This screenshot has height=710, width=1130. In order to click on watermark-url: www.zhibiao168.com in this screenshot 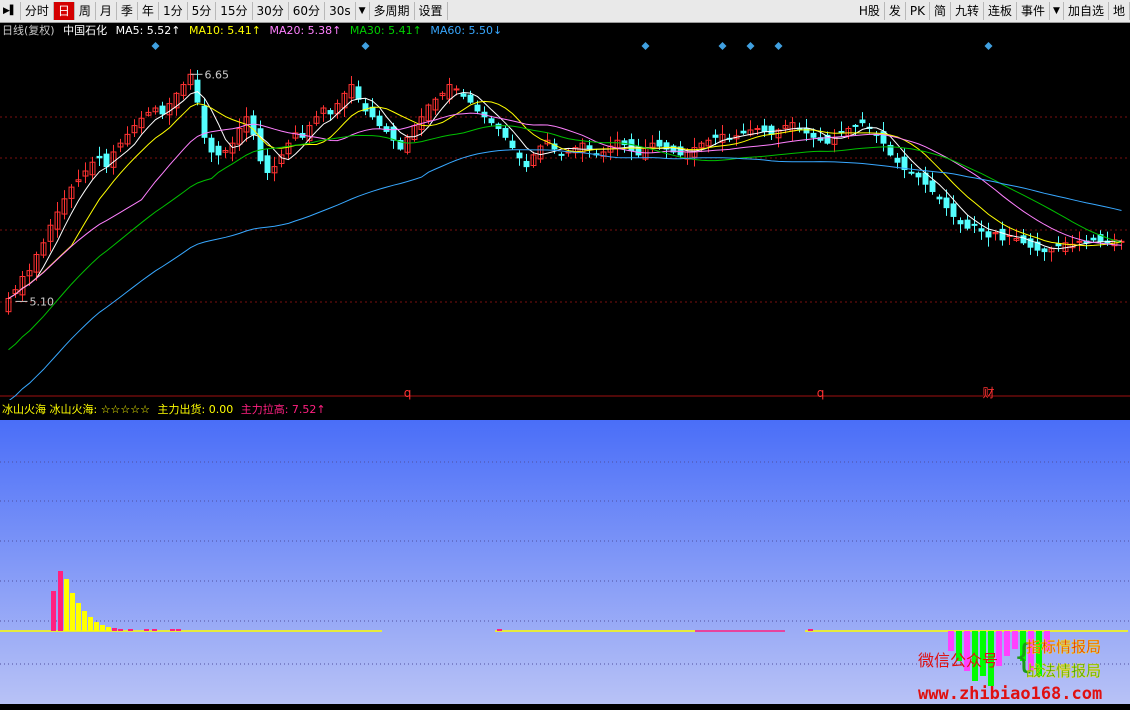, I will do `click(1010, 694)`.